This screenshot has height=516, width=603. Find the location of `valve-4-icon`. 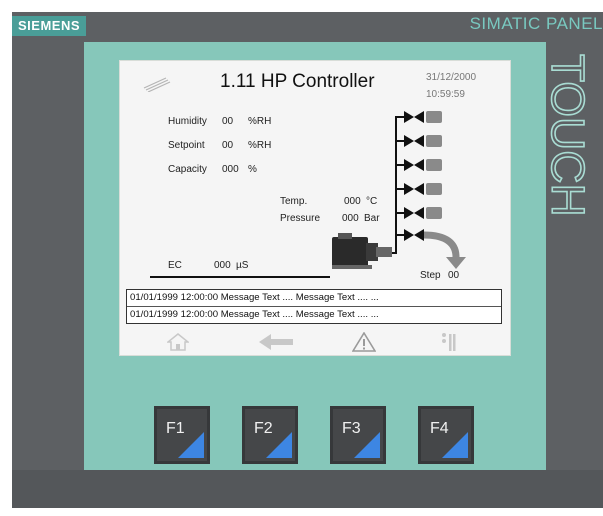

valve-4-icon is located at coordinates (423, 189).